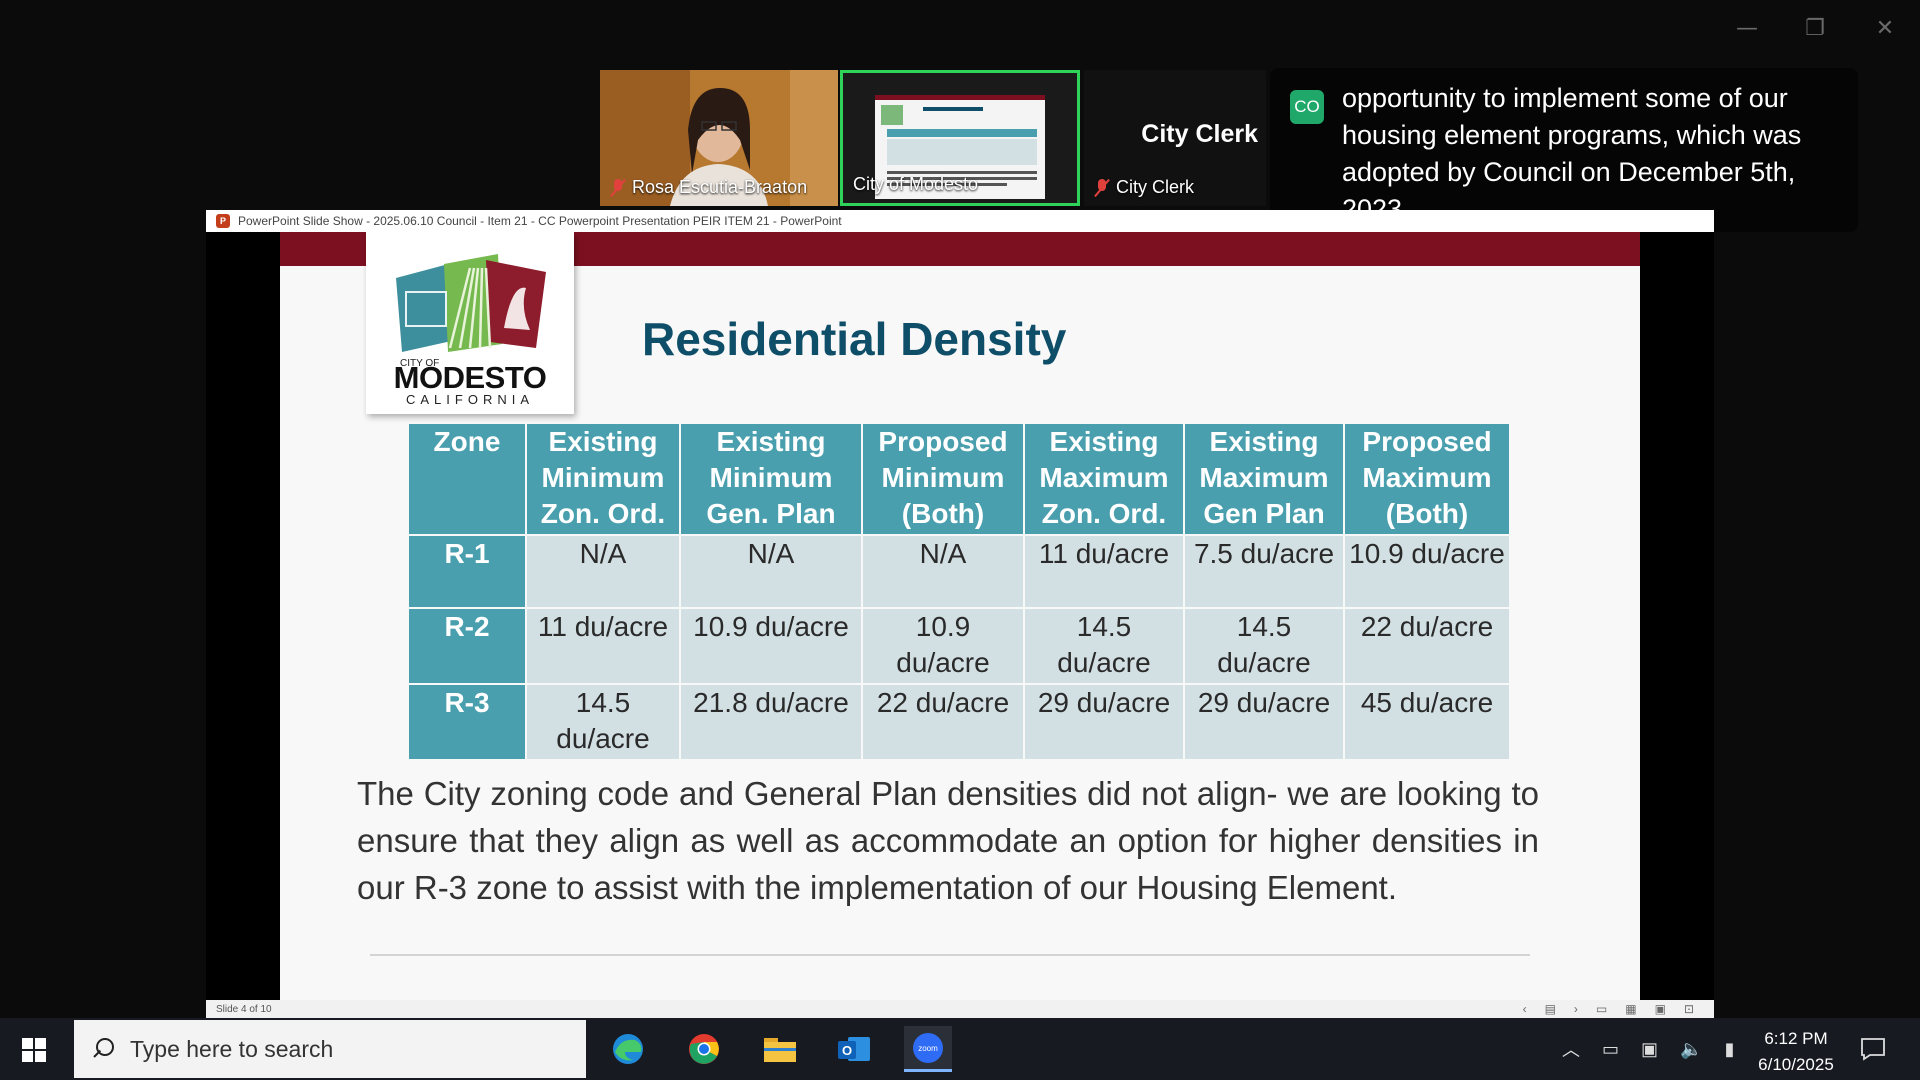 The width and height of the screenshot is (1920, 1080). What do you see at coordinates (1550, 1009) in the screenshot?
I see `slide-menu-icon: ▤` at bounding box center [1550, 1009].